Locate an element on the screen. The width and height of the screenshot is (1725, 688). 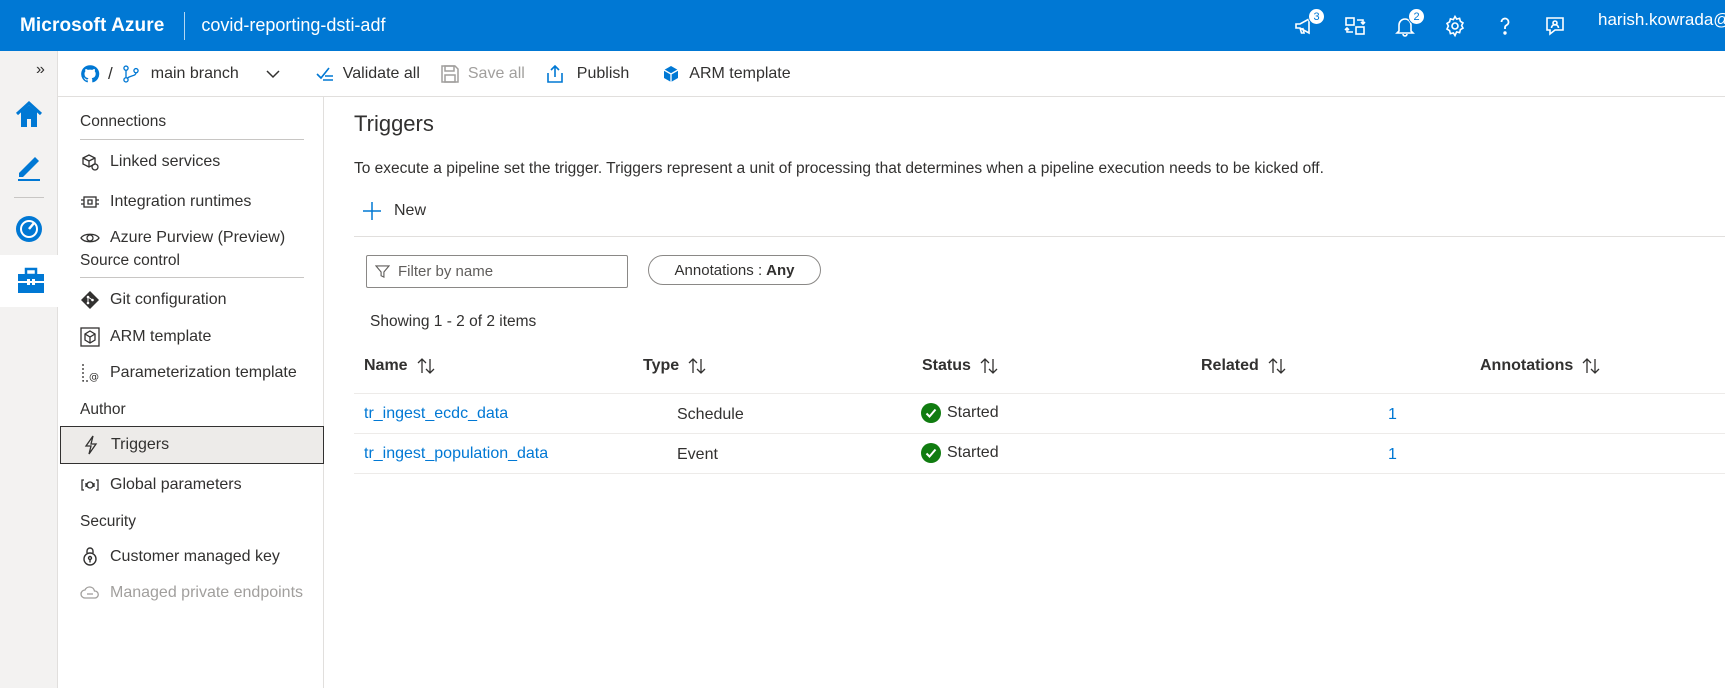
checkmark-circle-icon is located at coordinates (931, 453).